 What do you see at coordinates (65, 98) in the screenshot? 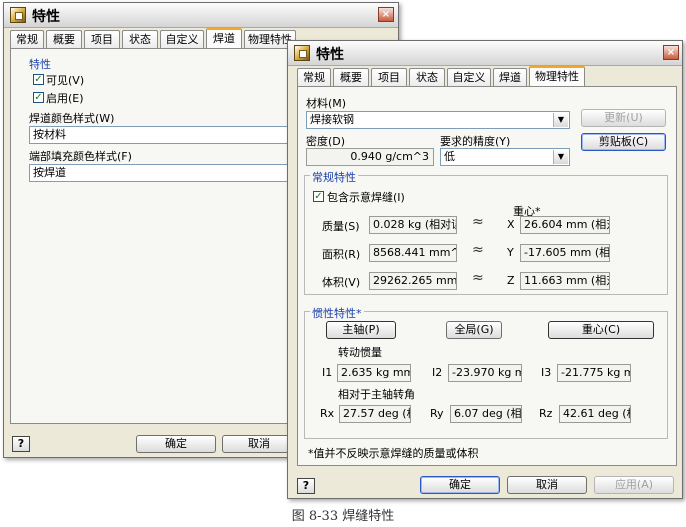
I see `enable-label: 启用(E)` at bounding box center [65, 98].